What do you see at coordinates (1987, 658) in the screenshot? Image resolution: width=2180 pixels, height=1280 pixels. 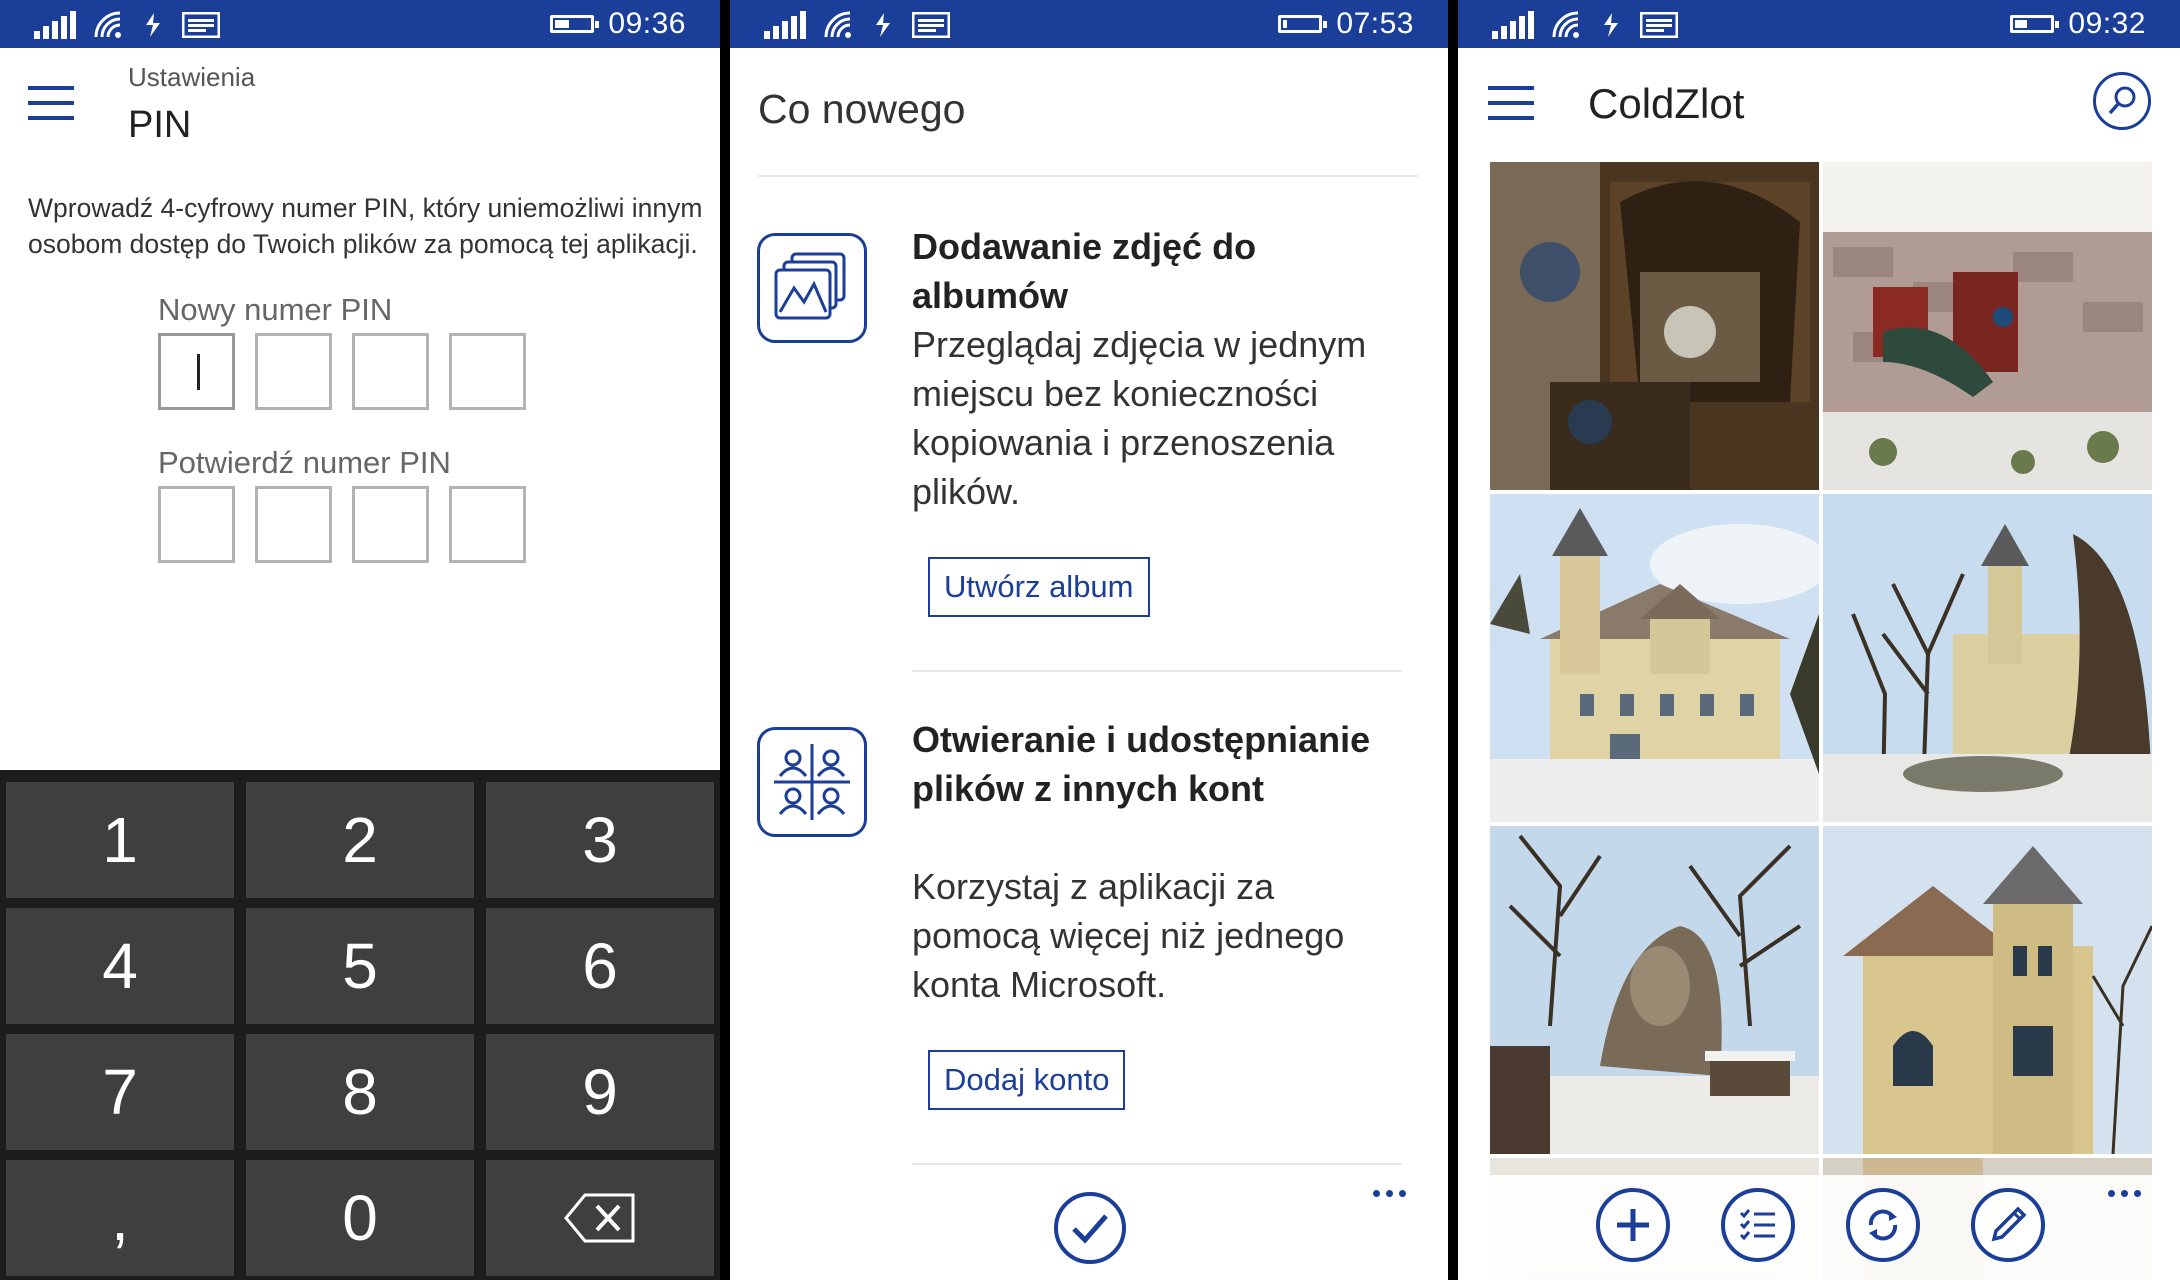 I see `photo-castle-trees` at bounding box center [1987, 658].